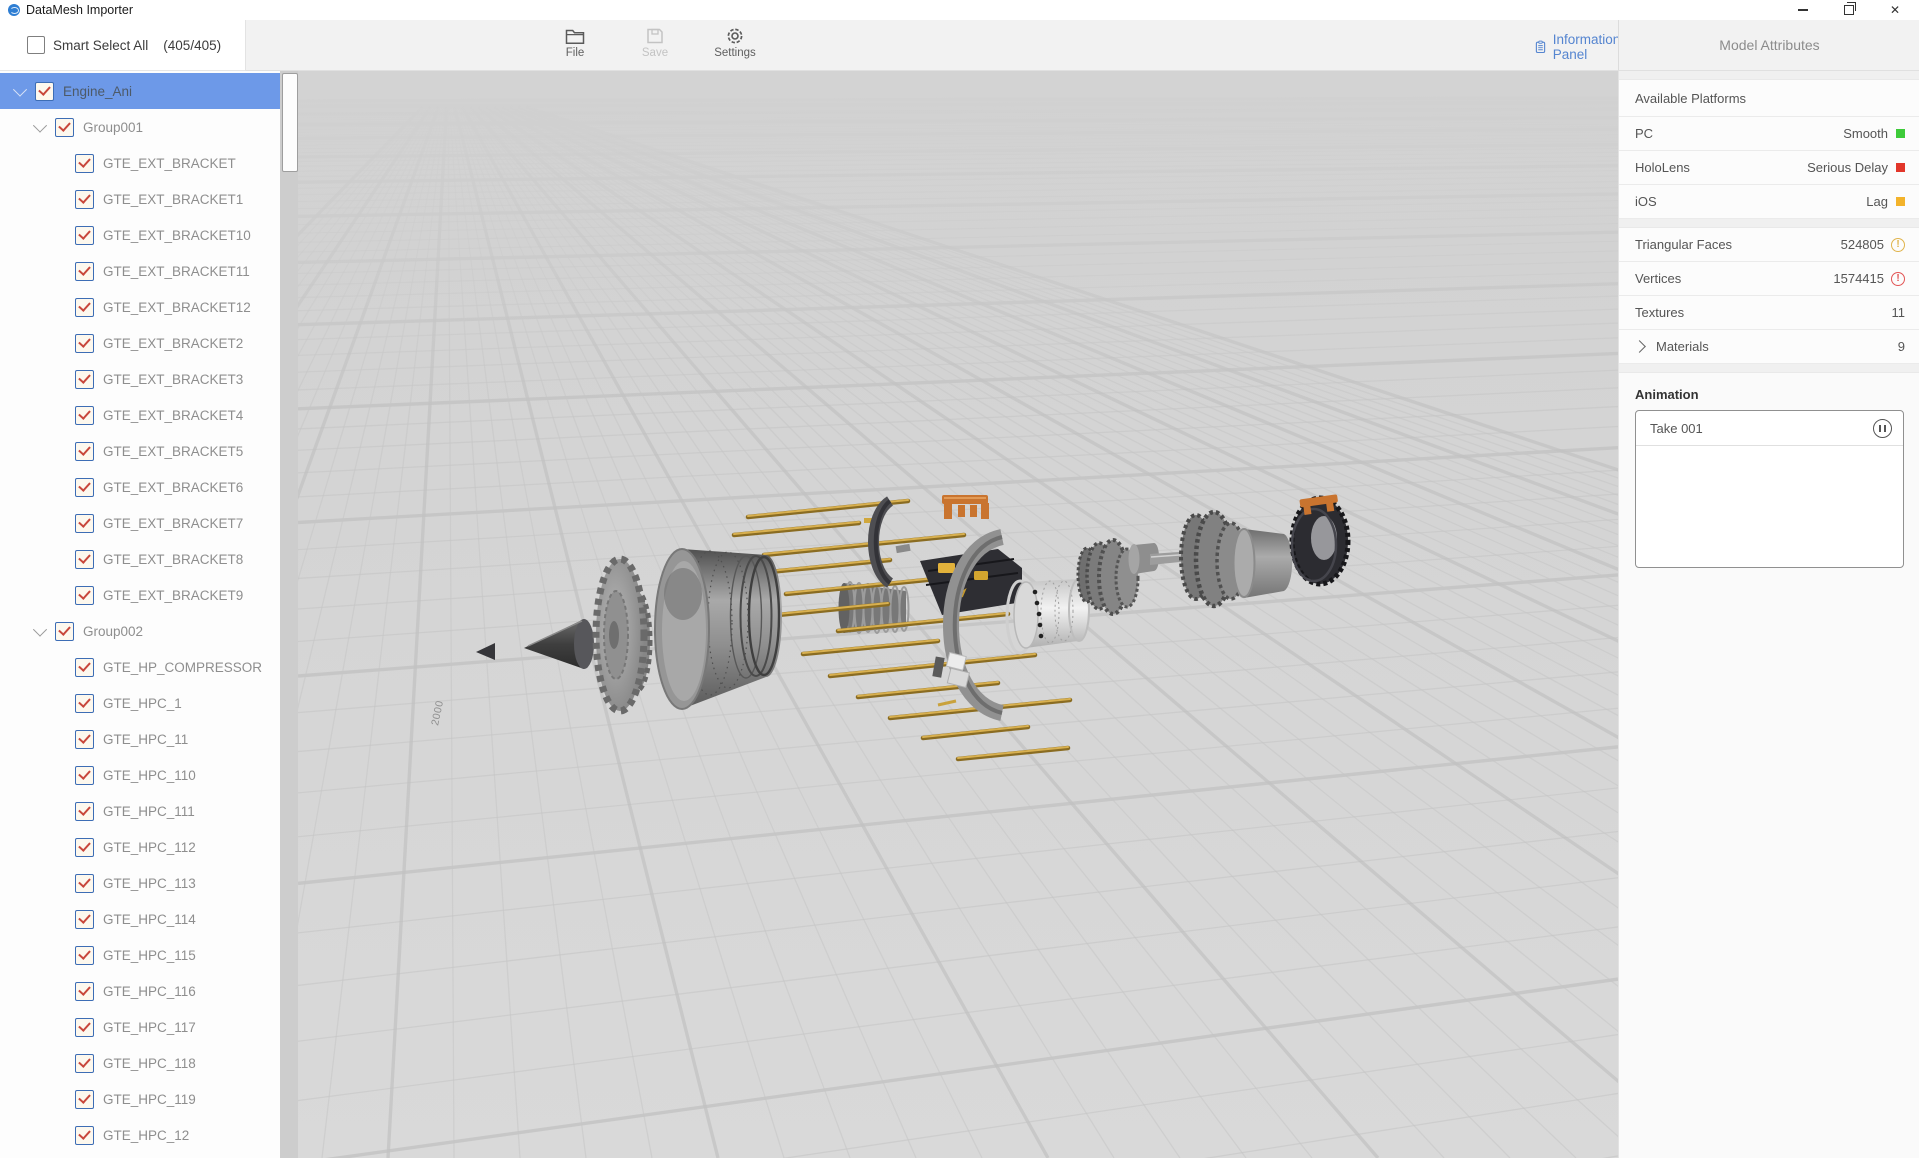  What do you see at coordinates (113, 631) in the screenshot?
I see `tree-item-label: Group002` at bounding box center [113, 631].